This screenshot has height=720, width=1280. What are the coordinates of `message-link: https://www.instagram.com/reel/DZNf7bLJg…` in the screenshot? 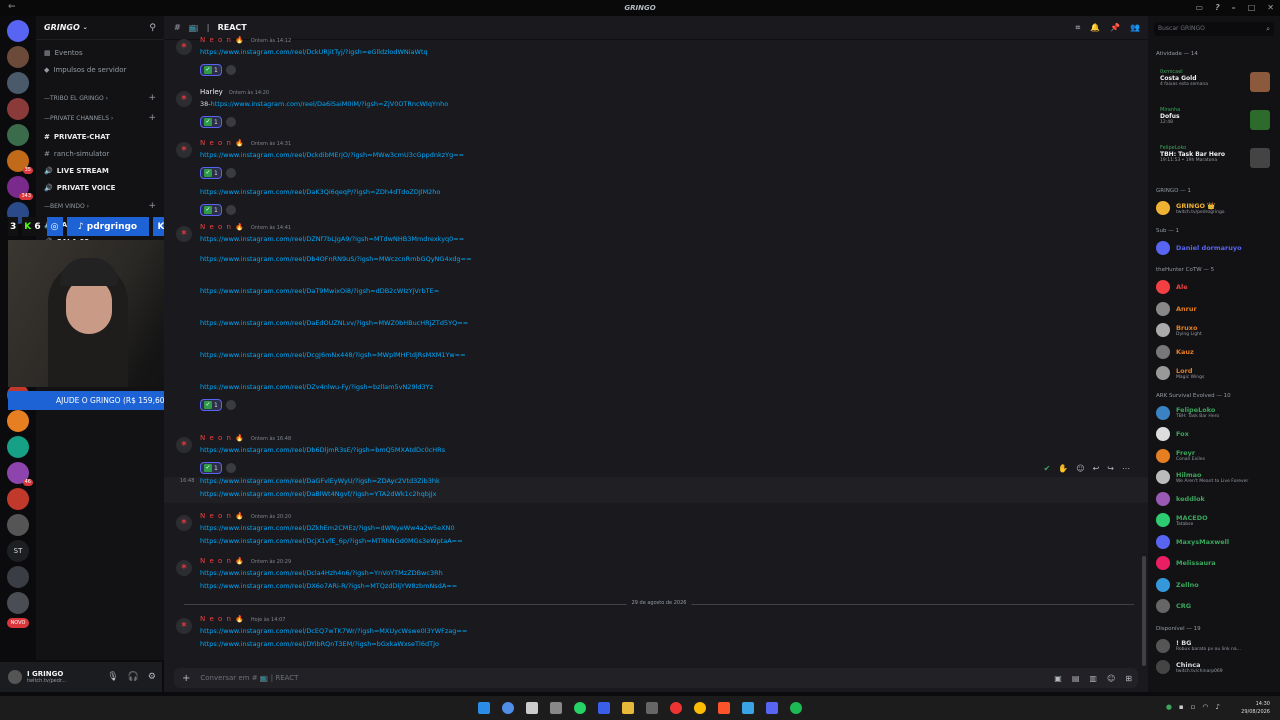 It's located at (332, 239).